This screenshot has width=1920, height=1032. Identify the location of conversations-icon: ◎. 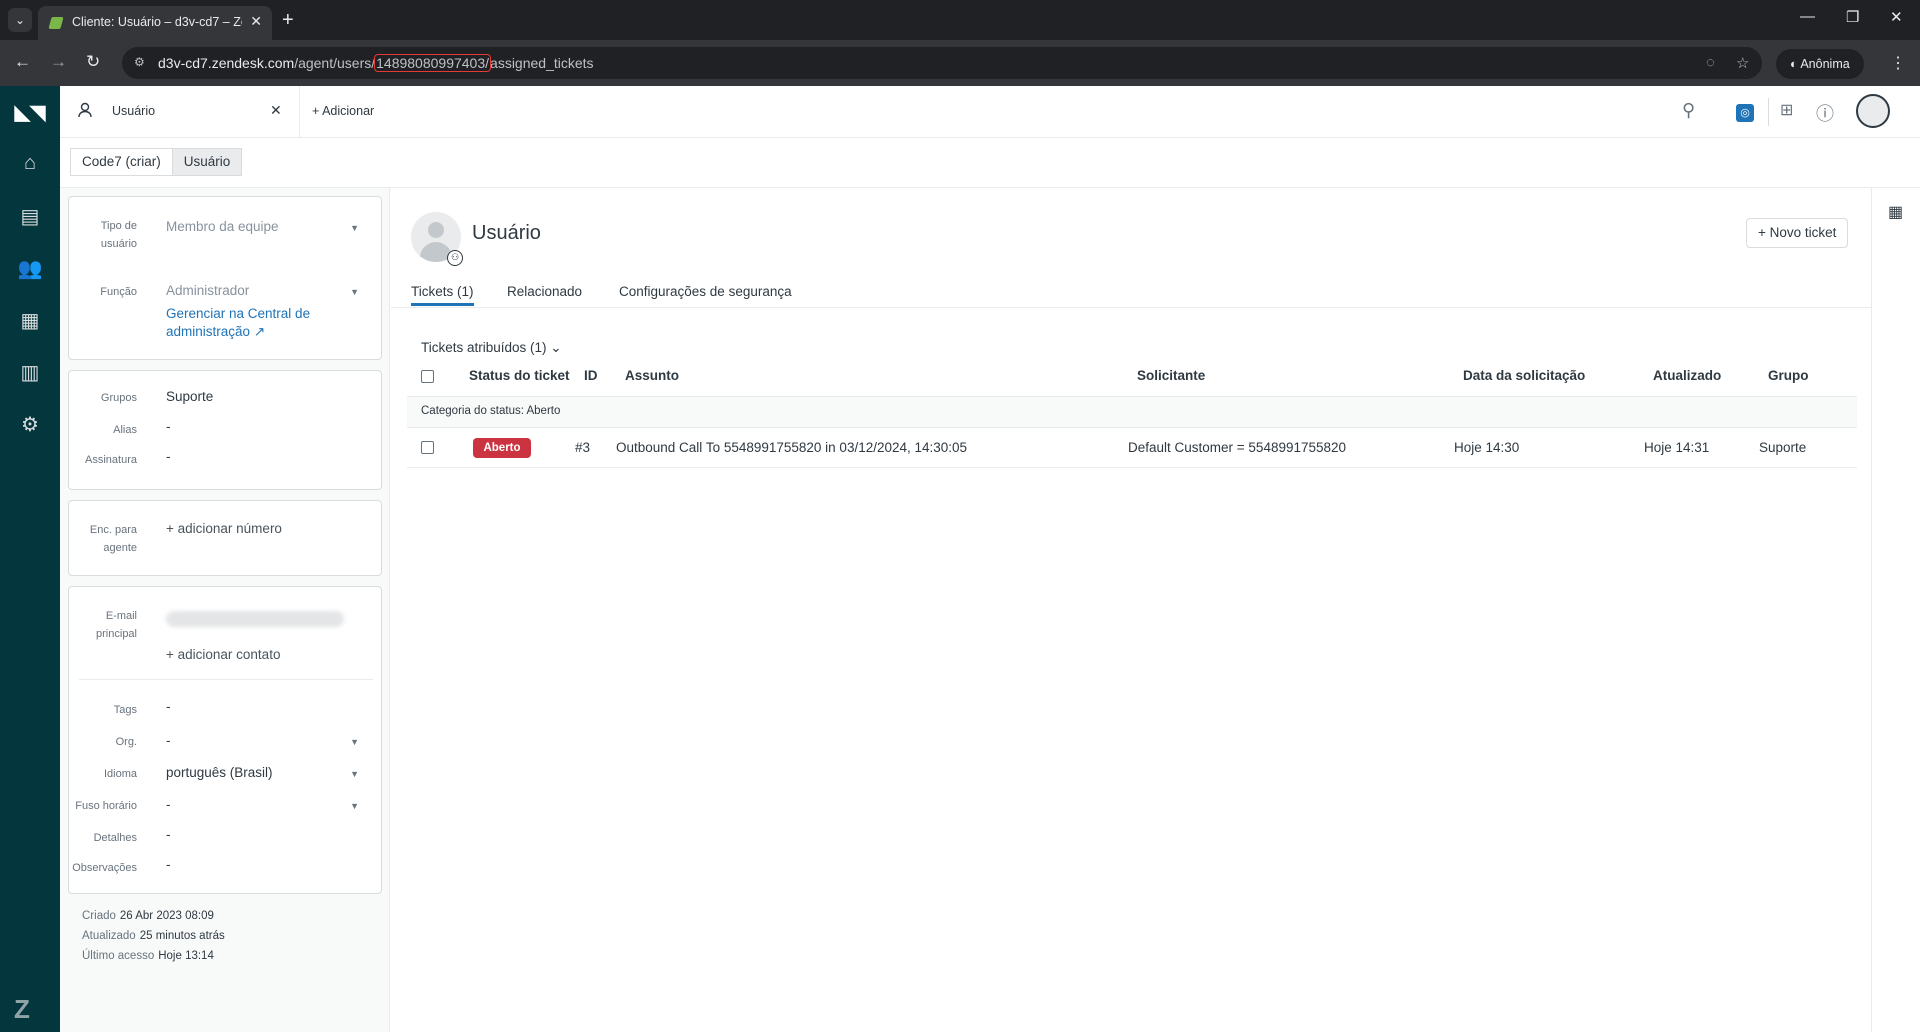
(1745, 113).